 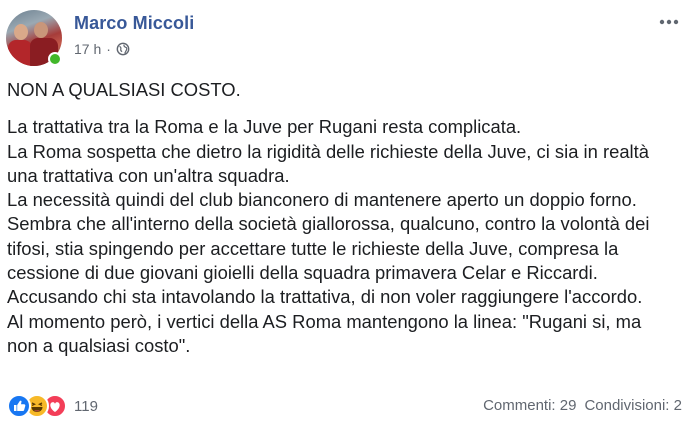 I want to click on post-line: una trattativa con un'altra squadra., so click(x=148, y=175).